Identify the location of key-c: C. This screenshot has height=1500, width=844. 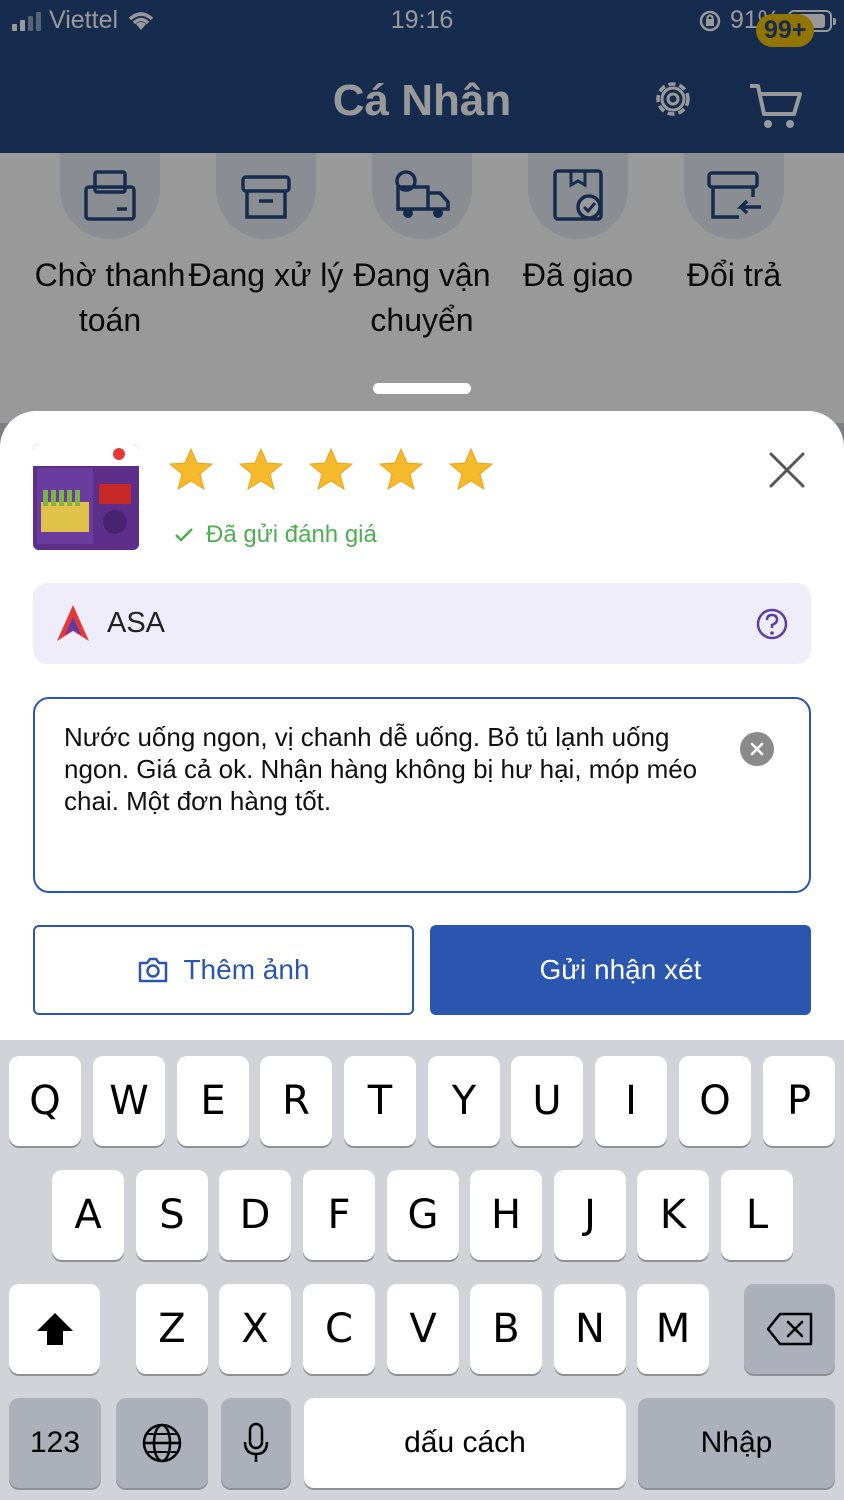
(339, 1329).